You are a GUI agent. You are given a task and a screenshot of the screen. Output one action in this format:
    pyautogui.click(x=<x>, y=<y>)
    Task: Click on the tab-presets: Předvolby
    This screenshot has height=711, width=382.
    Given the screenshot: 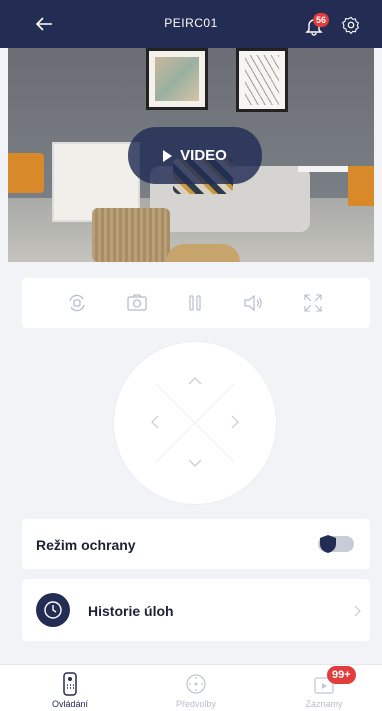 What is the action you would take?
    pyautogui.click(x=196, y=690)
    